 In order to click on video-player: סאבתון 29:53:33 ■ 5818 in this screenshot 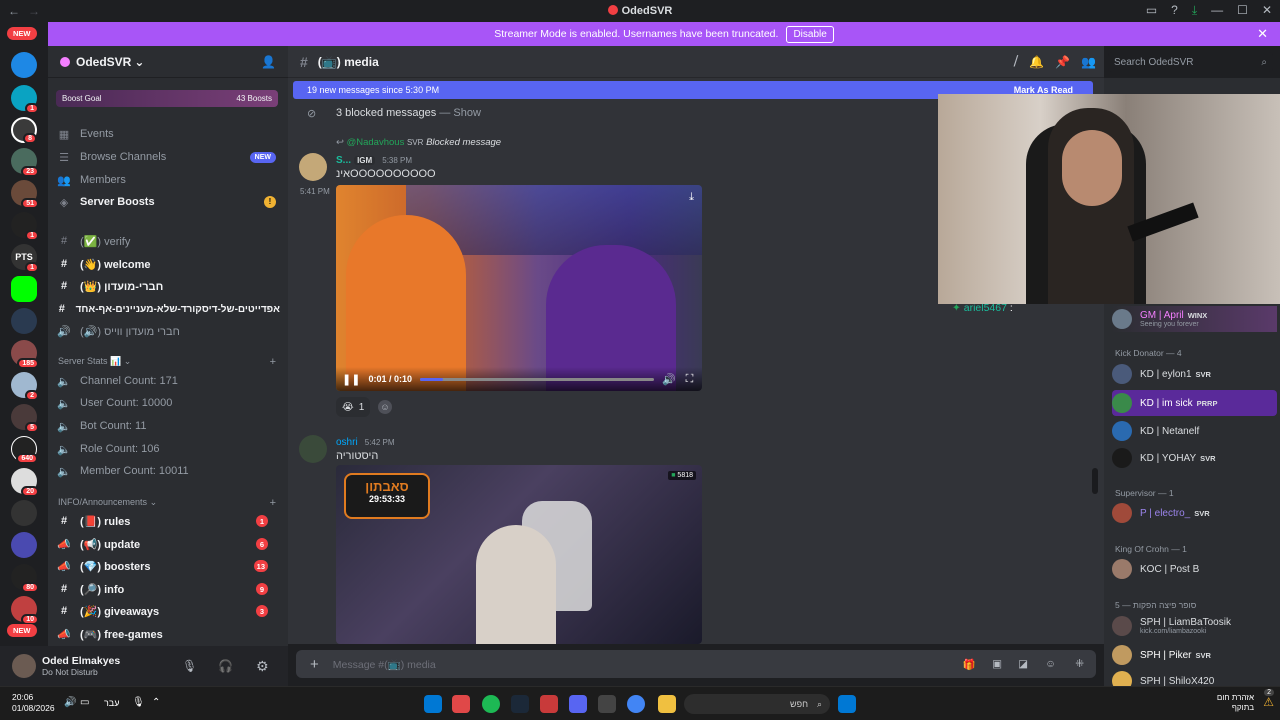, I will do `click(519, 554)`.